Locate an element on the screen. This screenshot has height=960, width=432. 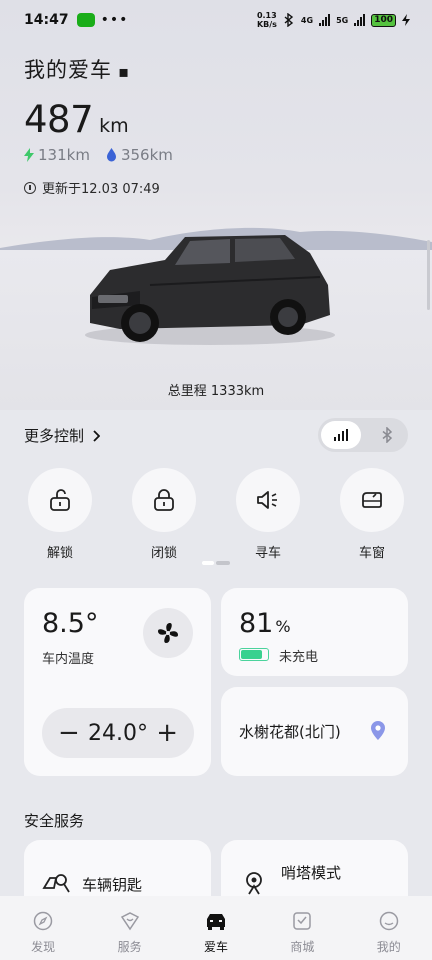
charging-bolt-icon is located at coordinates (406, 20).